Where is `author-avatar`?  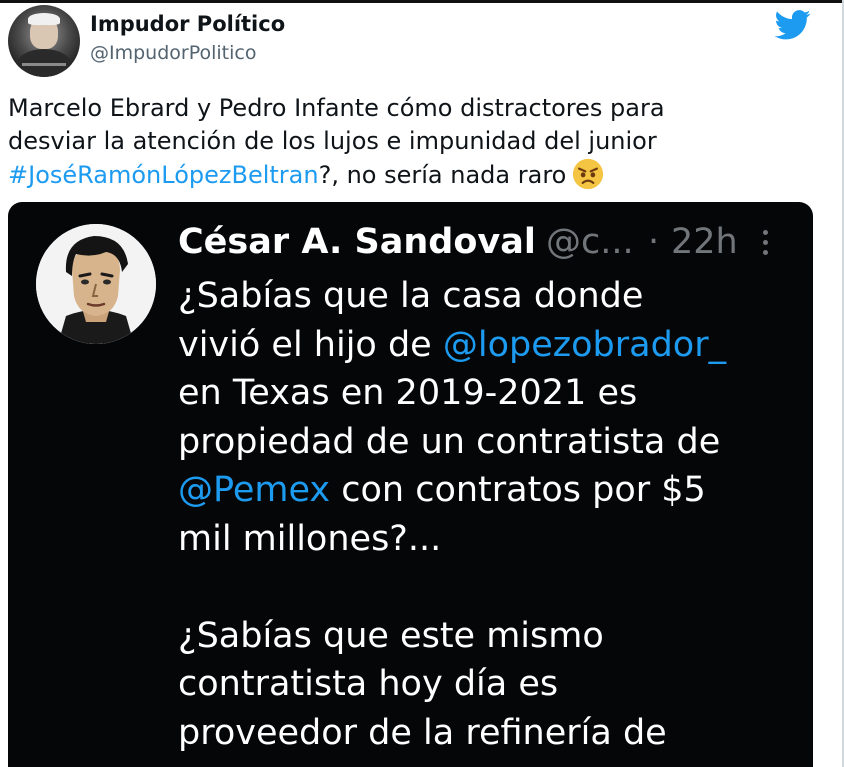 author-avatar is located at coordinates (44, 41).